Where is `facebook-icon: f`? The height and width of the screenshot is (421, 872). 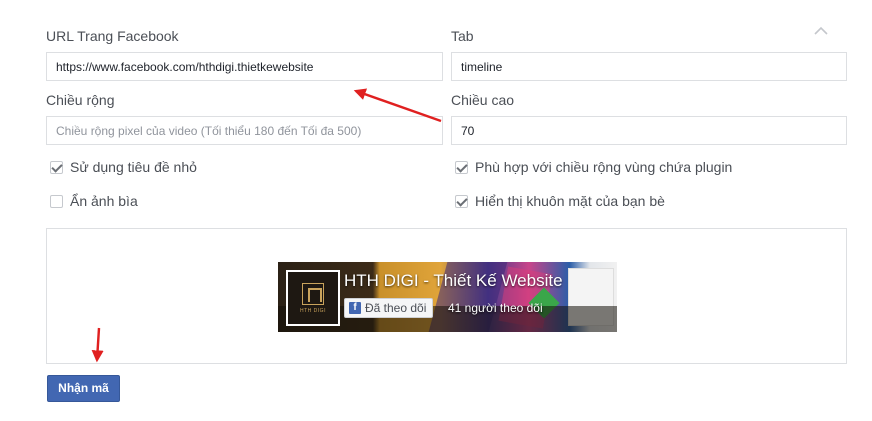
facebook-icon: f is located at coordinates (355, 308).